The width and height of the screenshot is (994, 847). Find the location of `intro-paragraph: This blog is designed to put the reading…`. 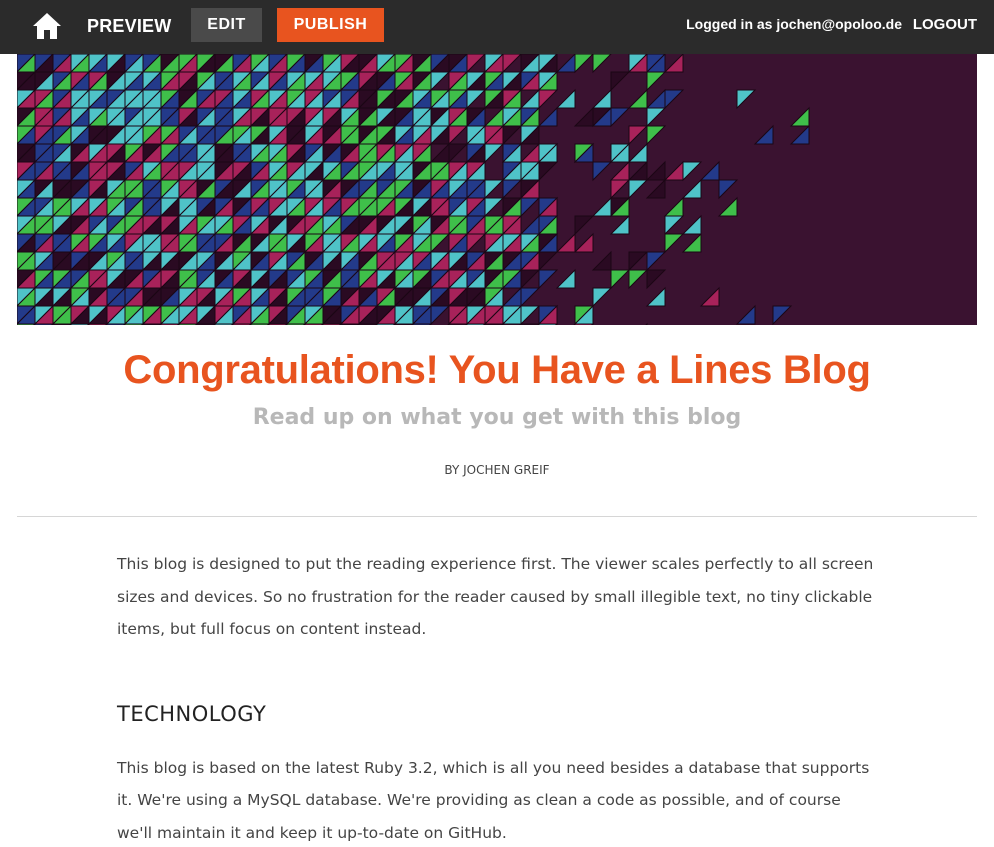

intro-paragraph: This blog is designed to put the reading… is located at coordinates (495, 596).